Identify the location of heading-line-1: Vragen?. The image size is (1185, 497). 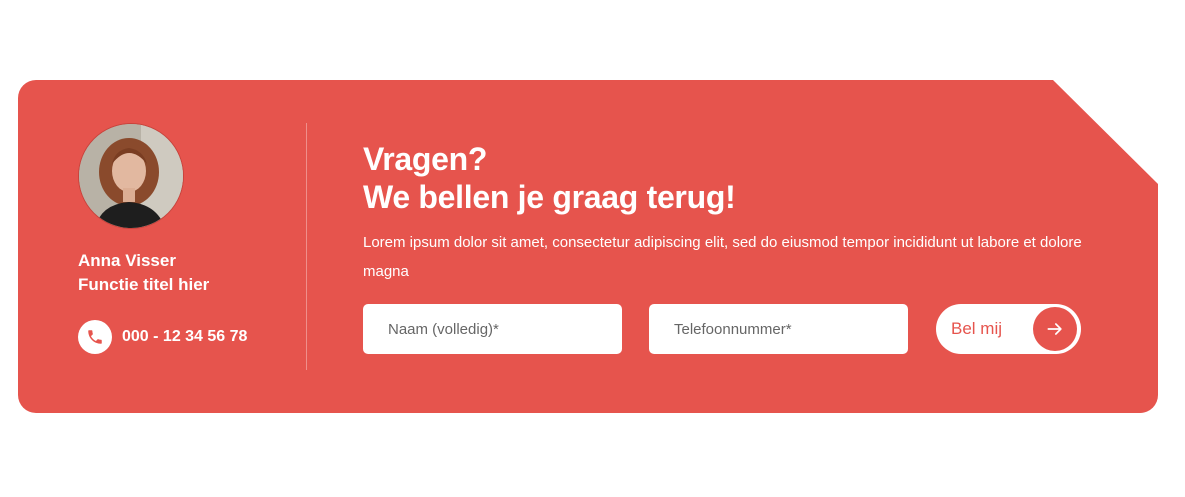
(425, 159).